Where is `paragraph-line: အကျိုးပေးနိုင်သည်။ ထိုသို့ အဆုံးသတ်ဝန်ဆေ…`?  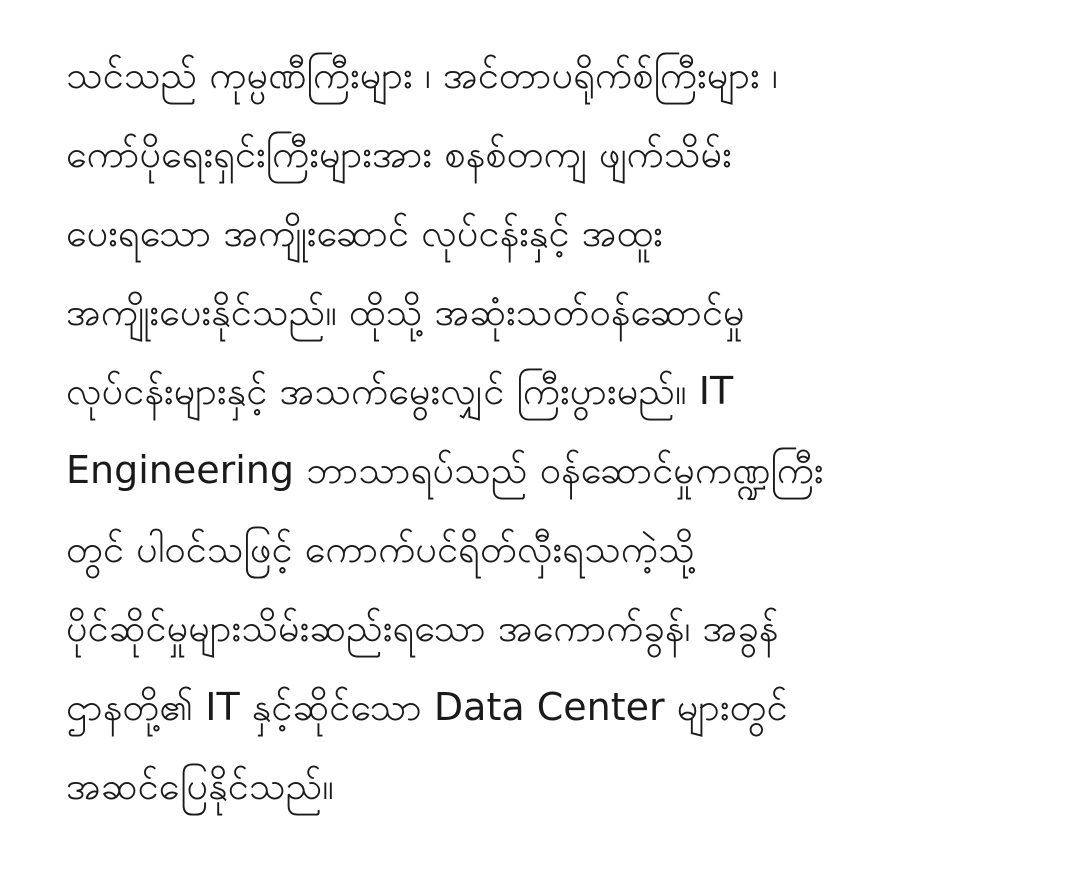 paragraph-line: အကျိုးပေးနိုင်သည်။ ထိုသို့ အဆုံးသတ်ဝန်ဆေ… is located at coordinates (405, 312).